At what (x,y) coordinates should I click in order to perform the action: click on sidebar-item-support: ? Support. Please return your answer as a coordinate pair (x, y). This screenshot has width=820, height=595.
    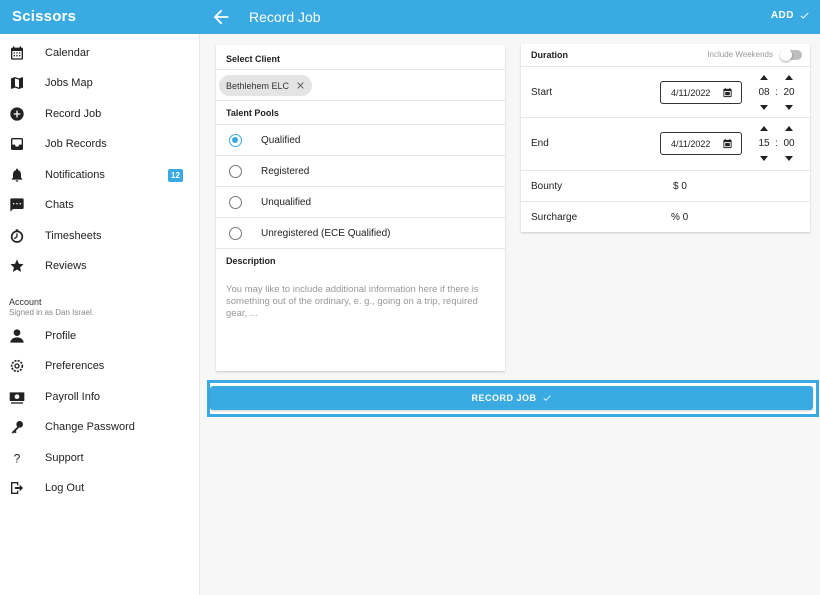
    Looking at the image, I should click on (100, 459).